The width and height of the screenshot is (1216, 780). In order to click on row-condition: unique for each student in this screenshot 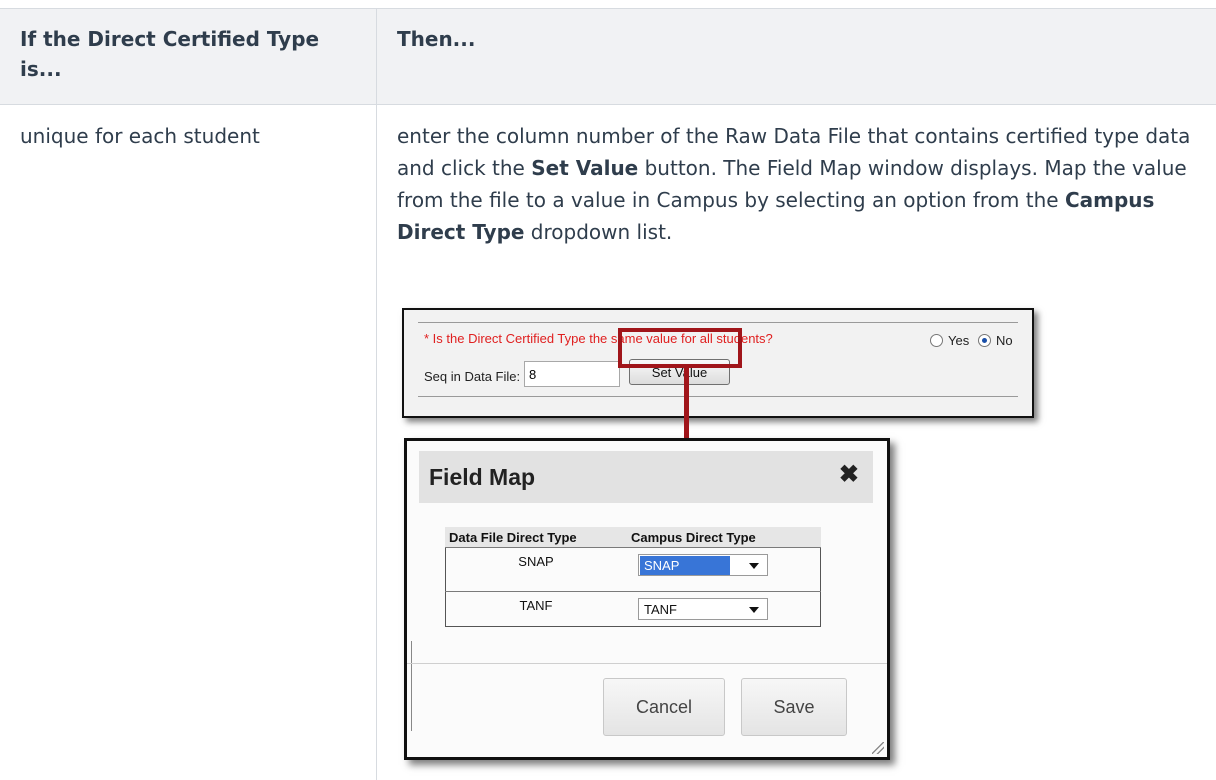, I will do `click(140, 136)`.